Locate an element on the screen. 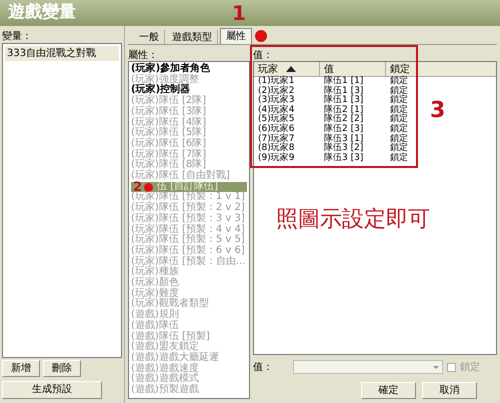 The width and height of the screenshot is (500, 403). table-cell-text: (3)玩家3 is located at coordinates (276, 101).